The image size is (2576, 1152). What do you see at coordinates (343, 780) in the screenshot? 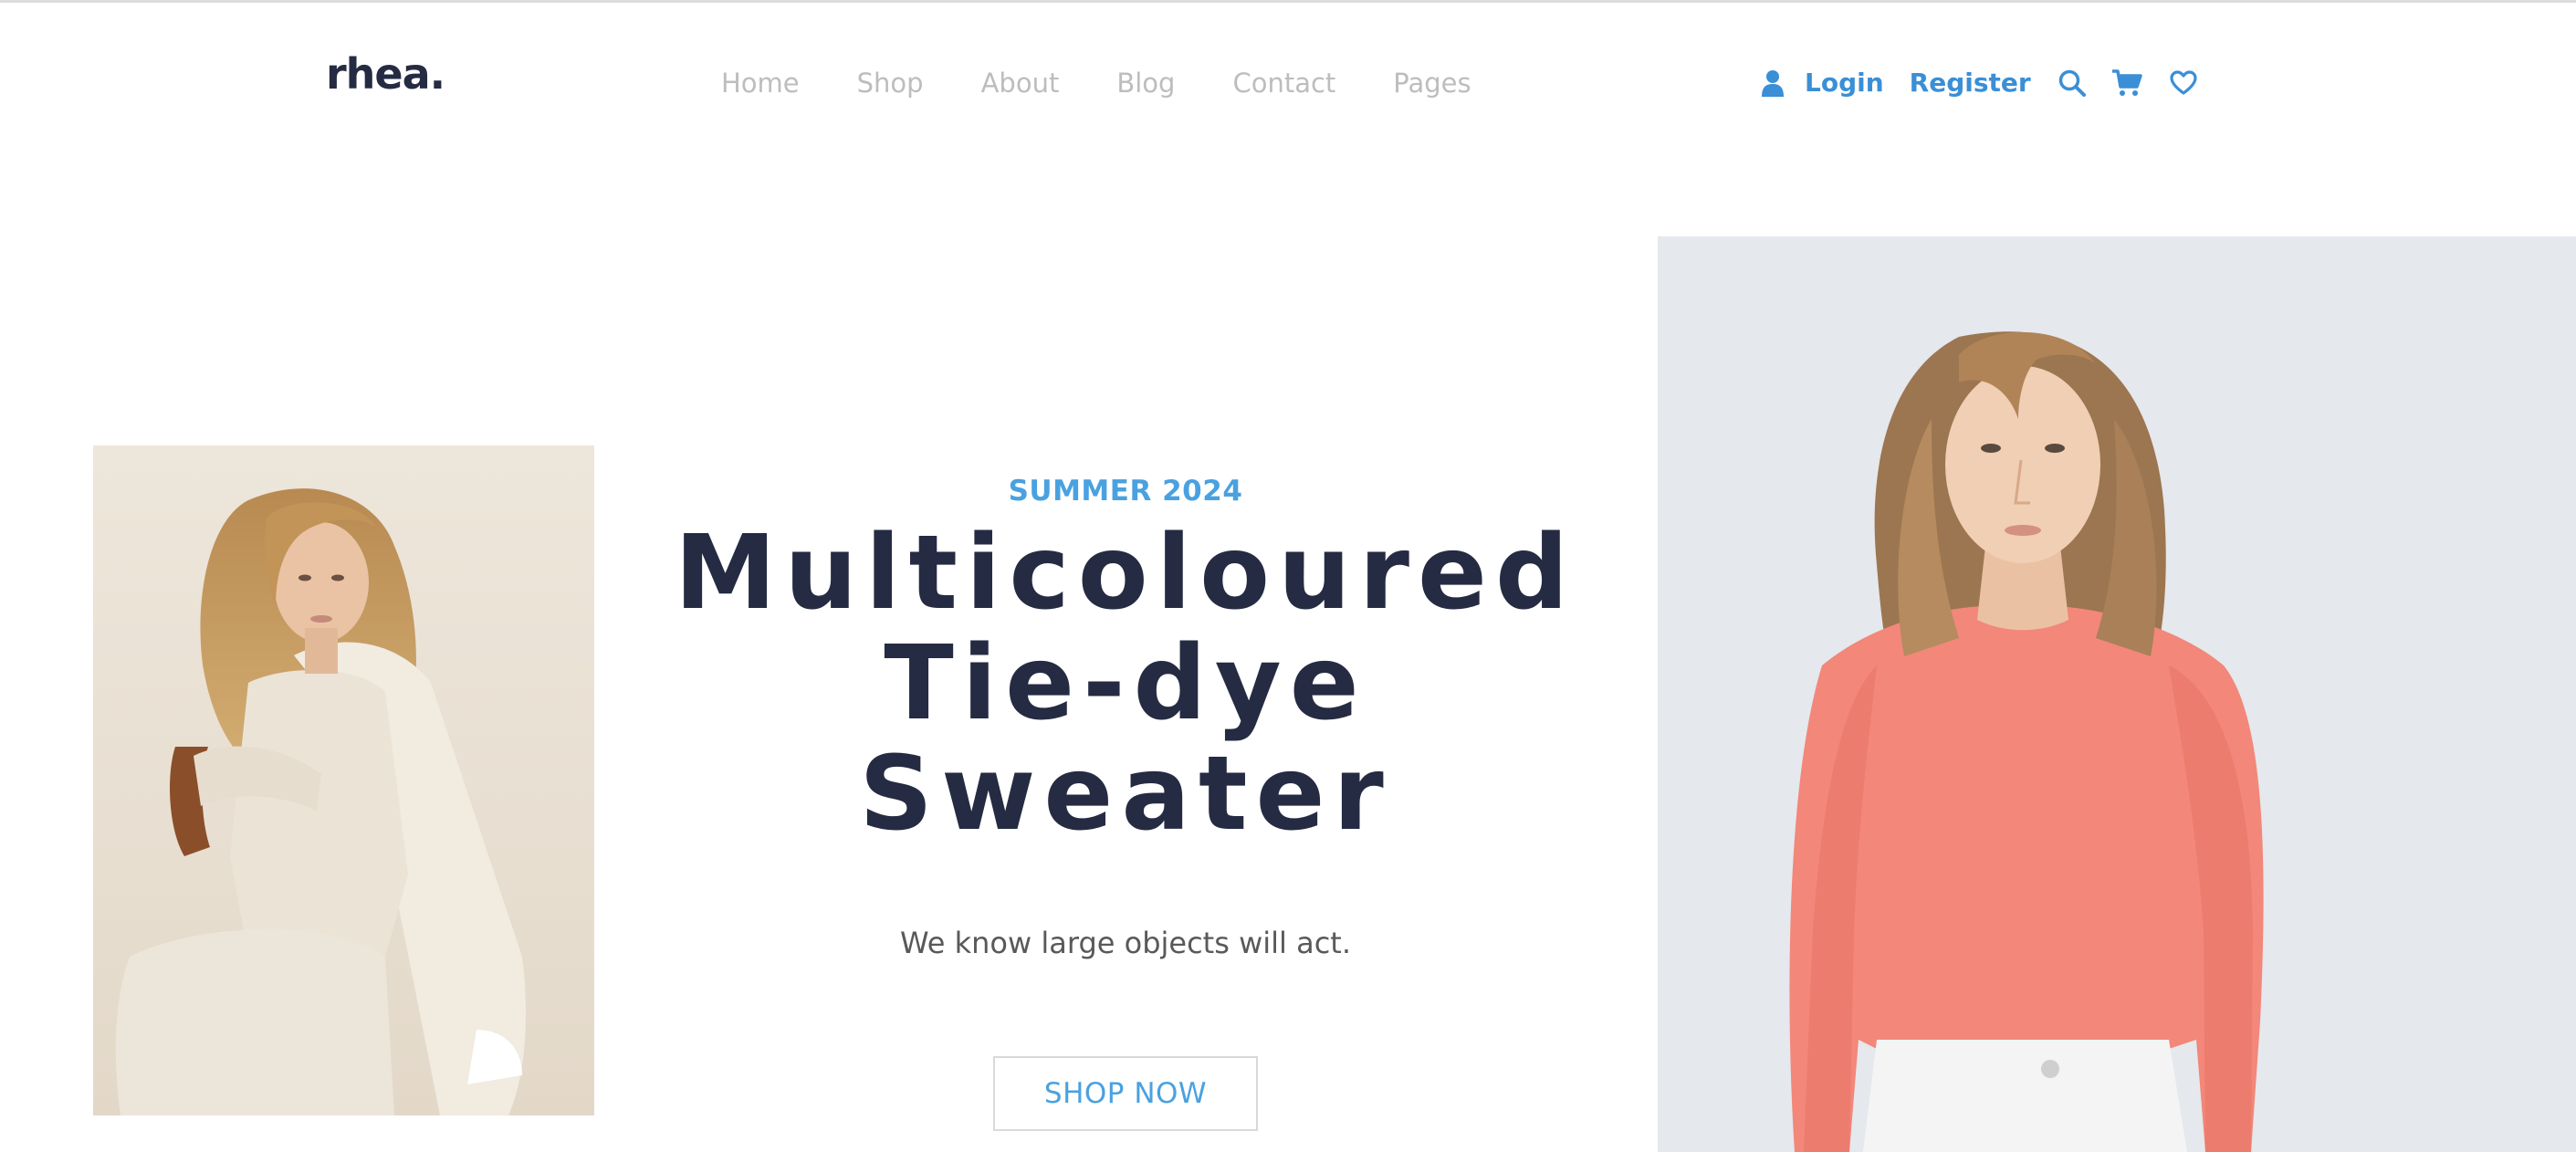
I see `hero-image-left` at bounding box center [343, 780].